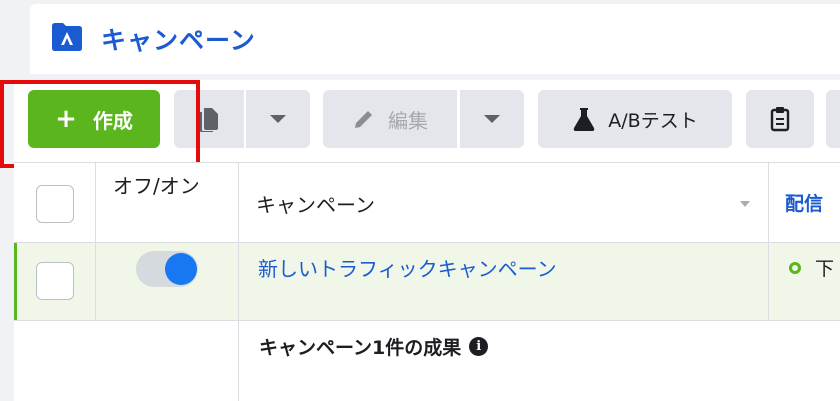 The width and height of the screenshot is (840, 401). I want to click on edit-dropdown-button, so click(492, 119).